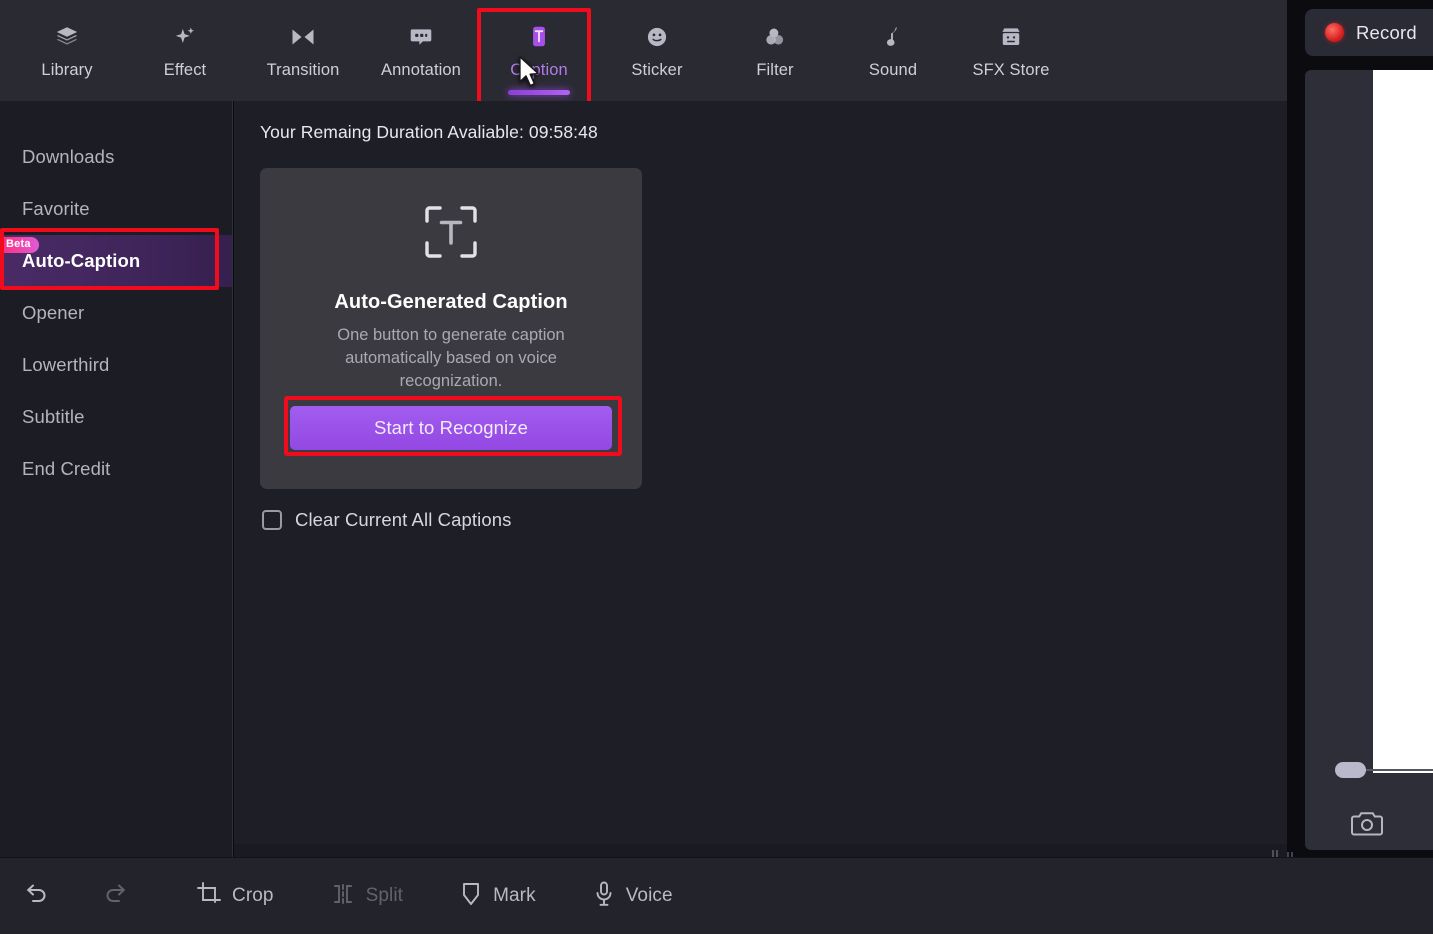 This screenshot has height=934, width=1433. What do you see at coordinates (68, 156) in the screenshot?
I see `sidebar-item-label: Downloads` at bounding box center [68, 156].